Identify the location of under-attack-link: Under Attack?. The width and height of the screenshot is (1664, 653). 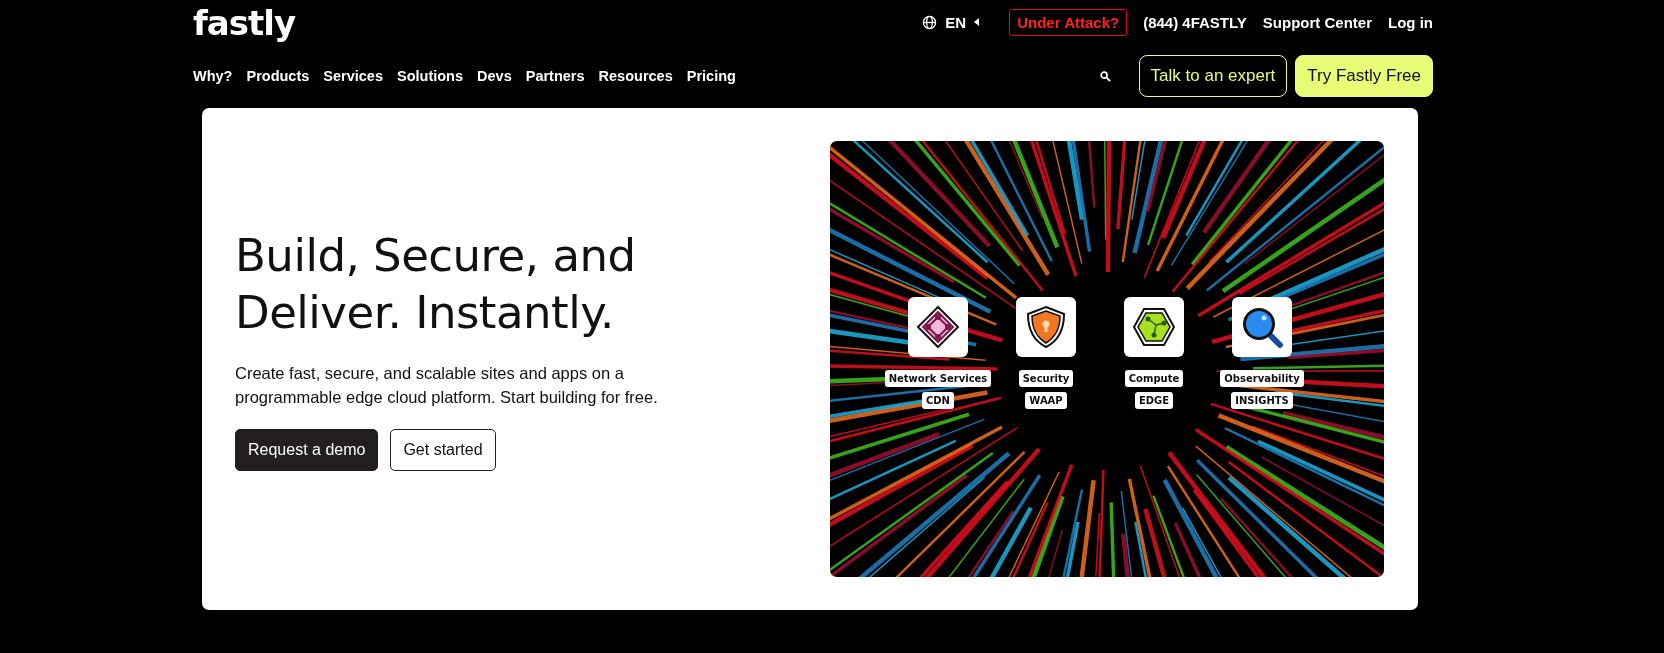
(1068, 22).